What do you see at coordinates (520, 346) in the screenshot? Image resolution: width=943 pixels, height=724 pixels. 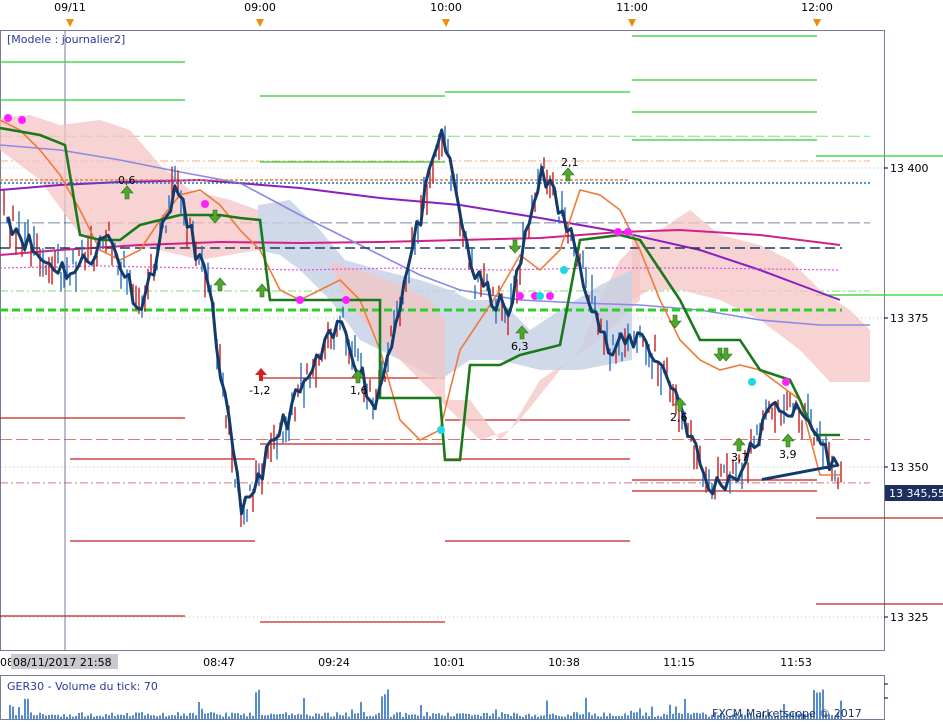 I see `annotation-label: 6,3` at bounding box center [520, 346].